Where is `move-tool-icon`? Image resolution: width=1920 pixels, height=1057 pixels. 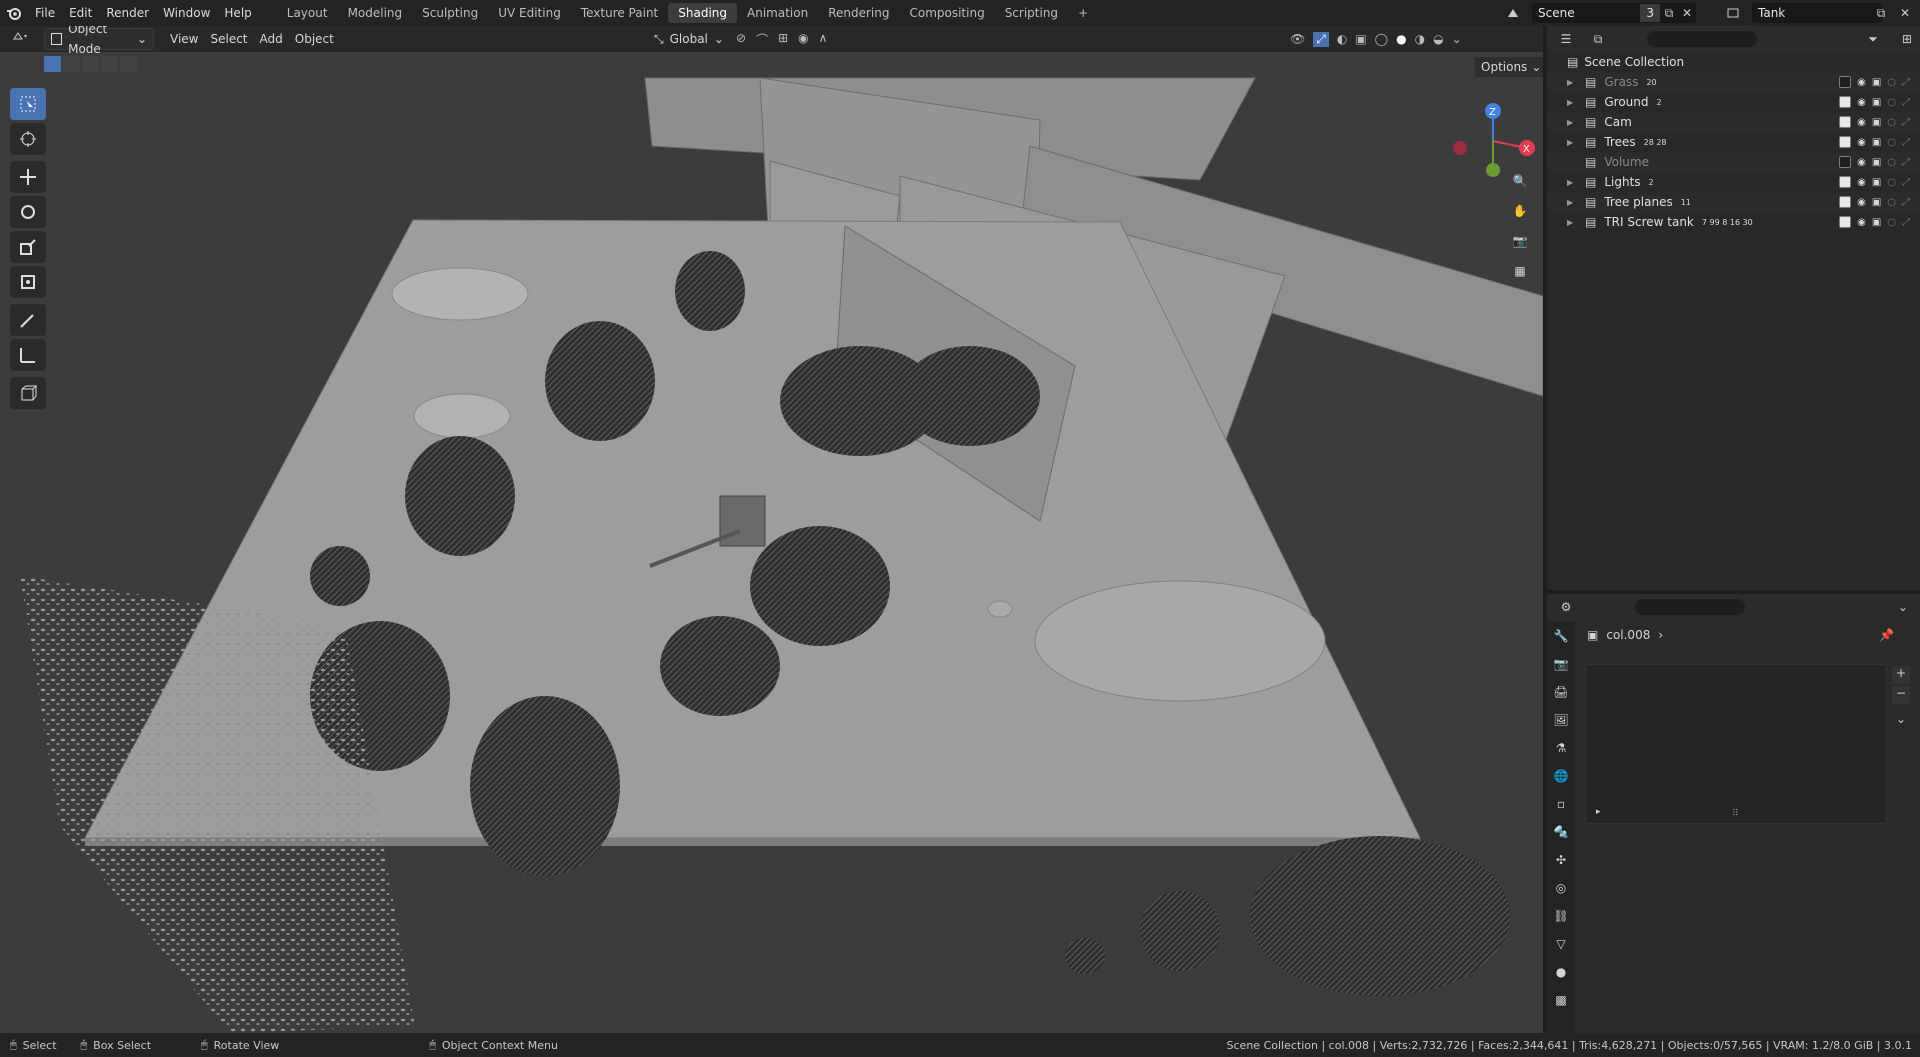 move-tool-icon is located at coordinates (28, 177).